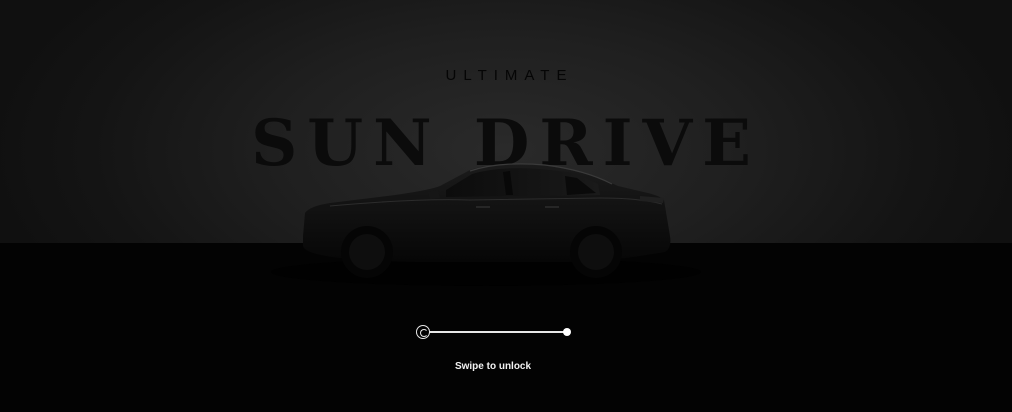 The height and width of the screenshot is (412, 1012). Describe the element at coordinates (493, 366) in the screenshot. I see `swipe-hint-text: Swipe to unlock` at that location.